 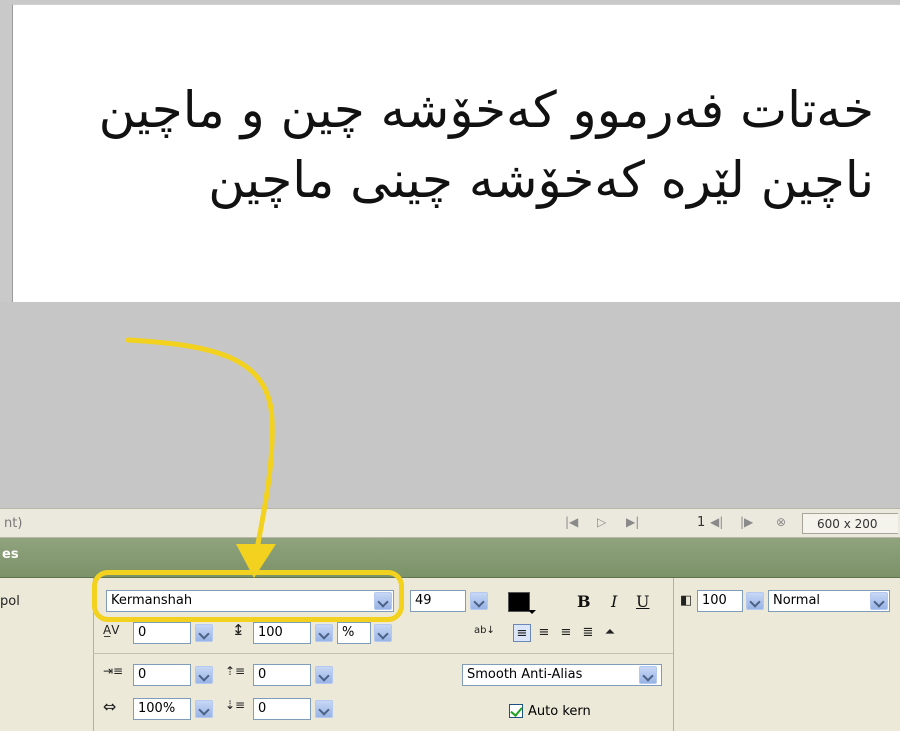 What do you see at coordinates (584, 601) in the screenshot?
I see `bold-button: B` at bounding box center [584, 601].